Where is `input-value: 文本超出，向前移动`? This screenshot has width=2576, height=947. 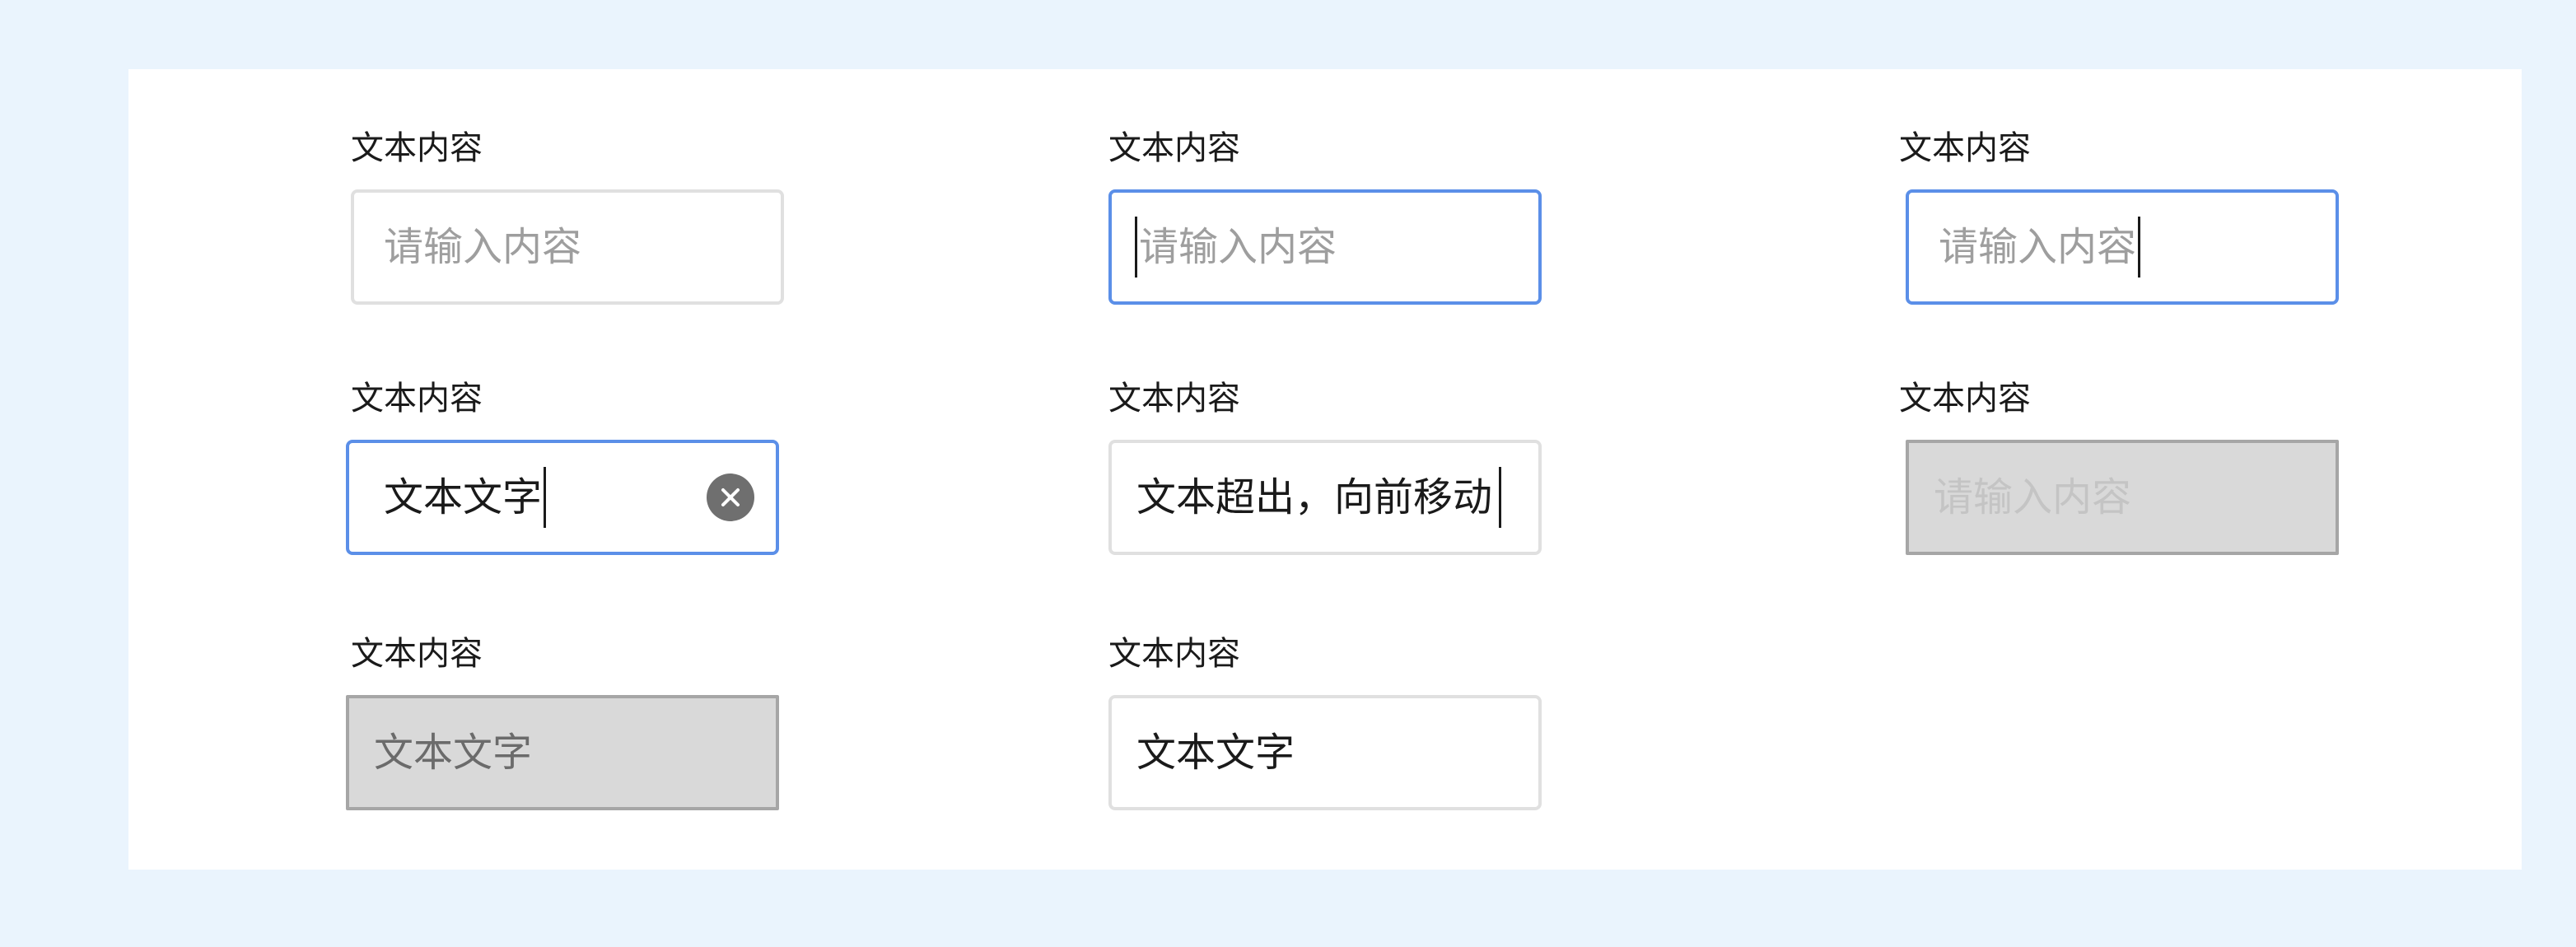 input-value: 文本超出，向前移动 is located at coordinates (1314, 497).